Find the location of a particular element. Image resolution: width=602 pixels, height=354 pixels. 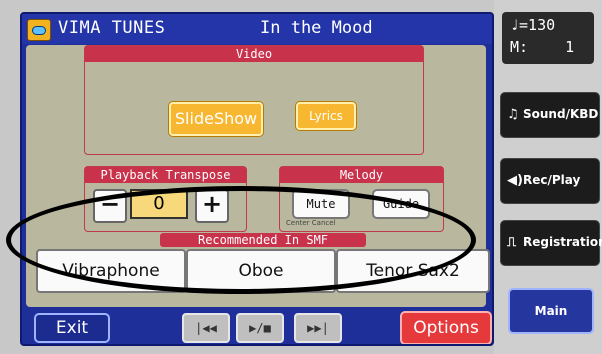

registration-label: Registration is located at coordinates (562, 242).